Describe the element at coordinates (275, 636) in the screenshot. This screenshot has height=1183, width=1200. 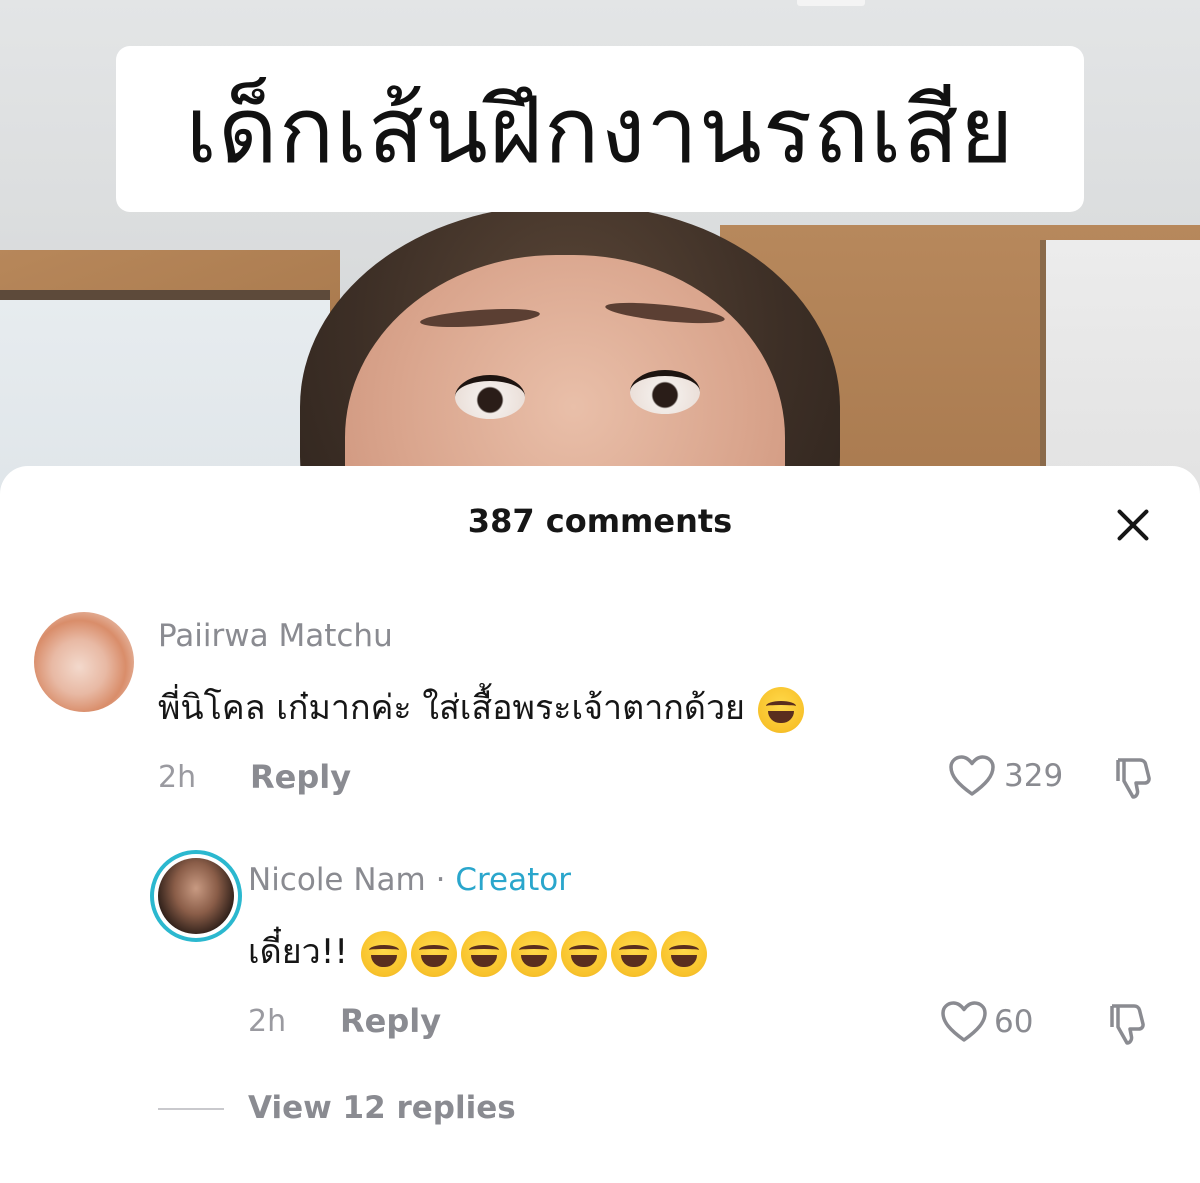
I see `comment-username: Paiirwa Matchu` at that location.